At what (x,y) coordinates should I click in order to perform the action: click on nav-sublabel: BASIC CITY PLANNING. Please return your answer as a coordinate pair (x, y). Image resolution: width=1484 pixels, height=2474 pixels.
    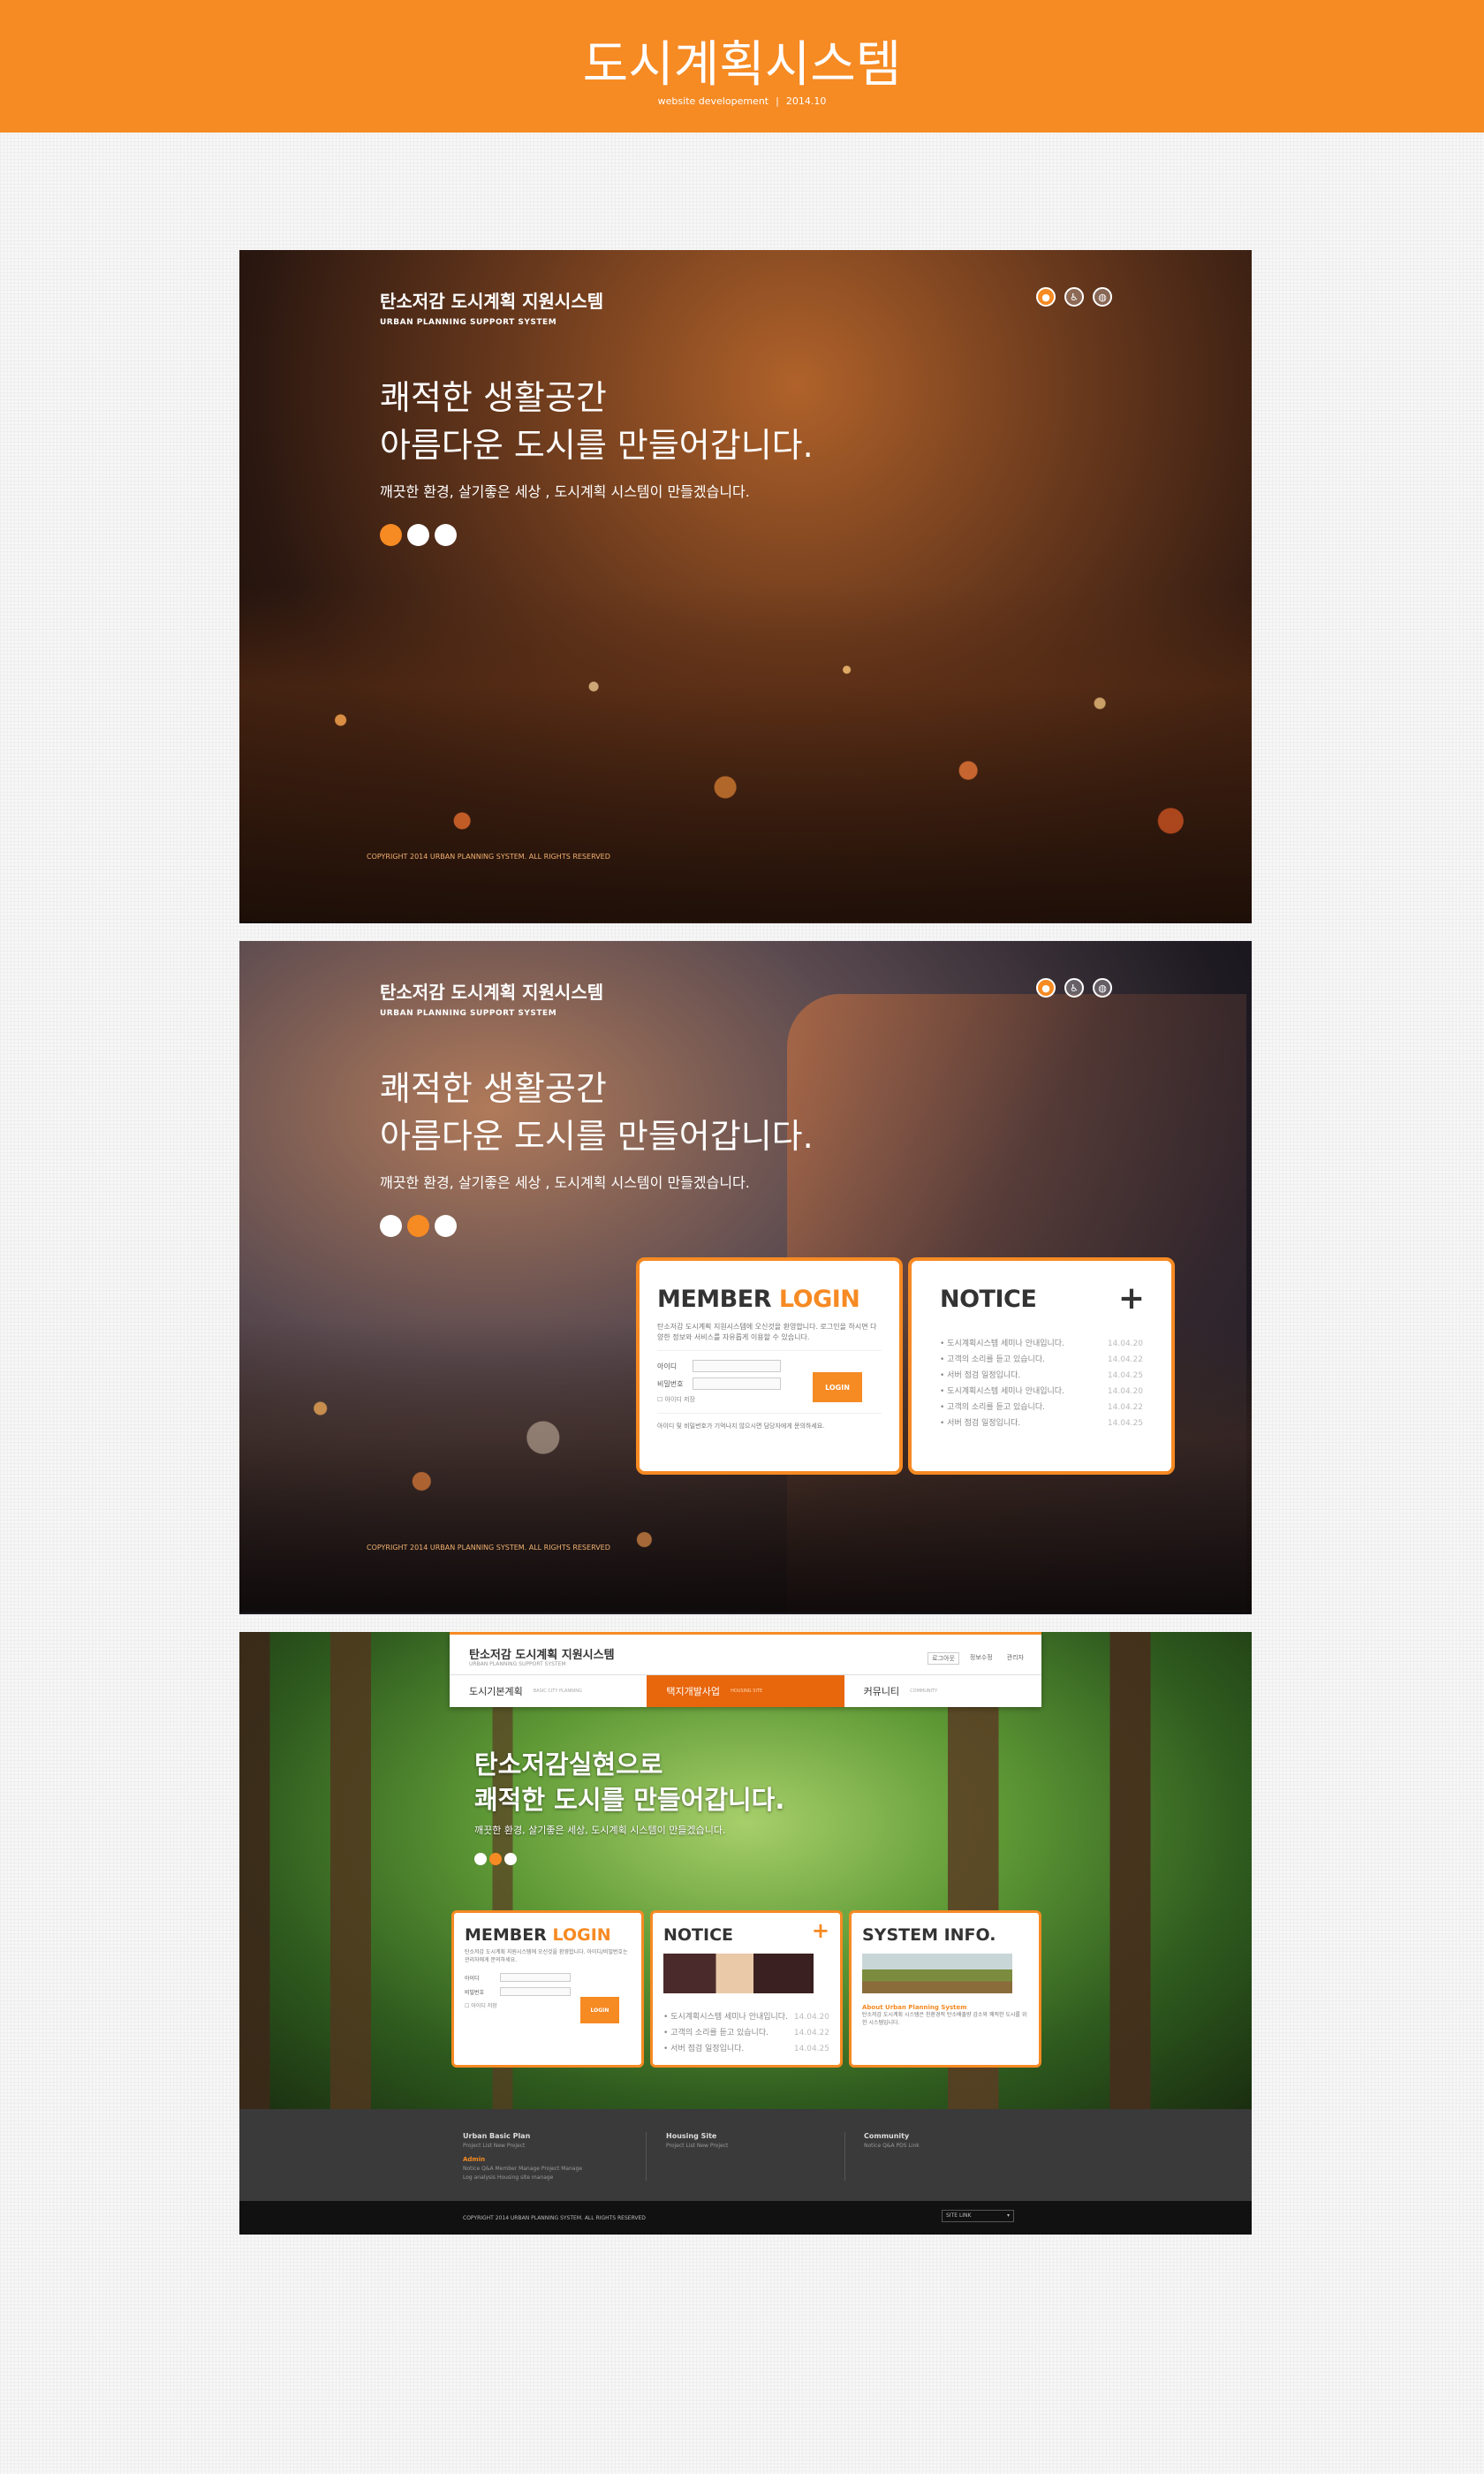
    Looking at the image, I should click on (557, 1691).